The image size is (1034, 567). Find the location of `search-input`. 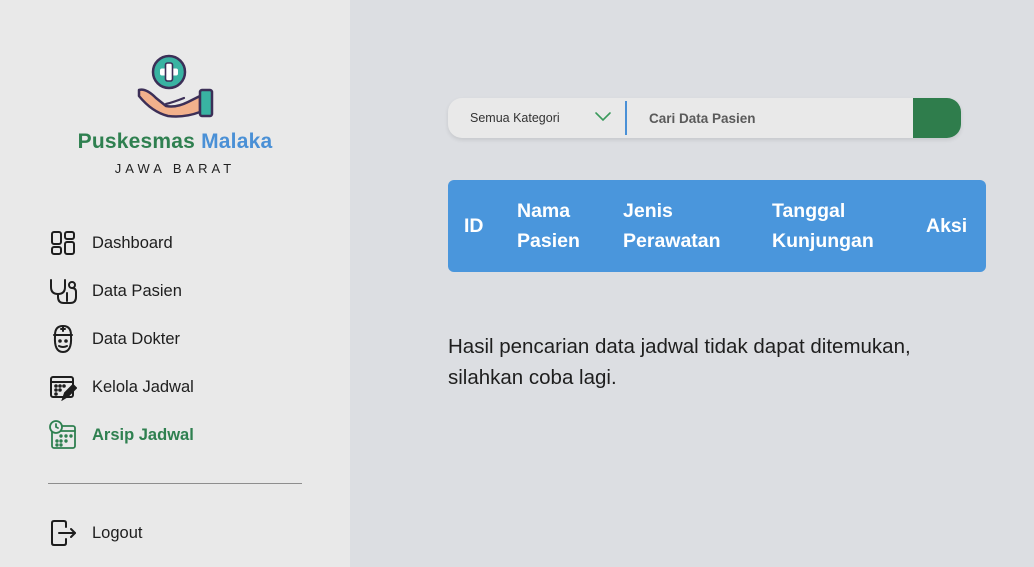

search-input is located at coordinates (773, 118).